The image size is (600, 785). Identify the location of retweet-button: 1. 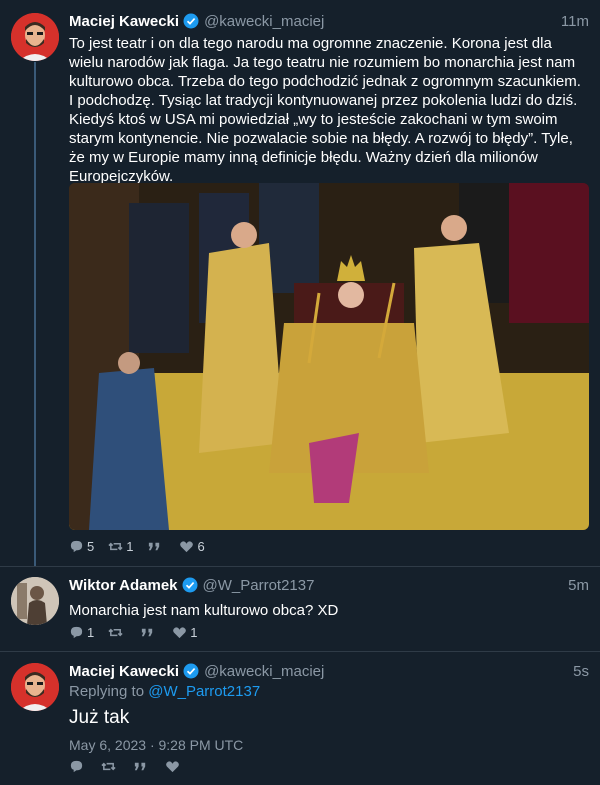
(120, 546).